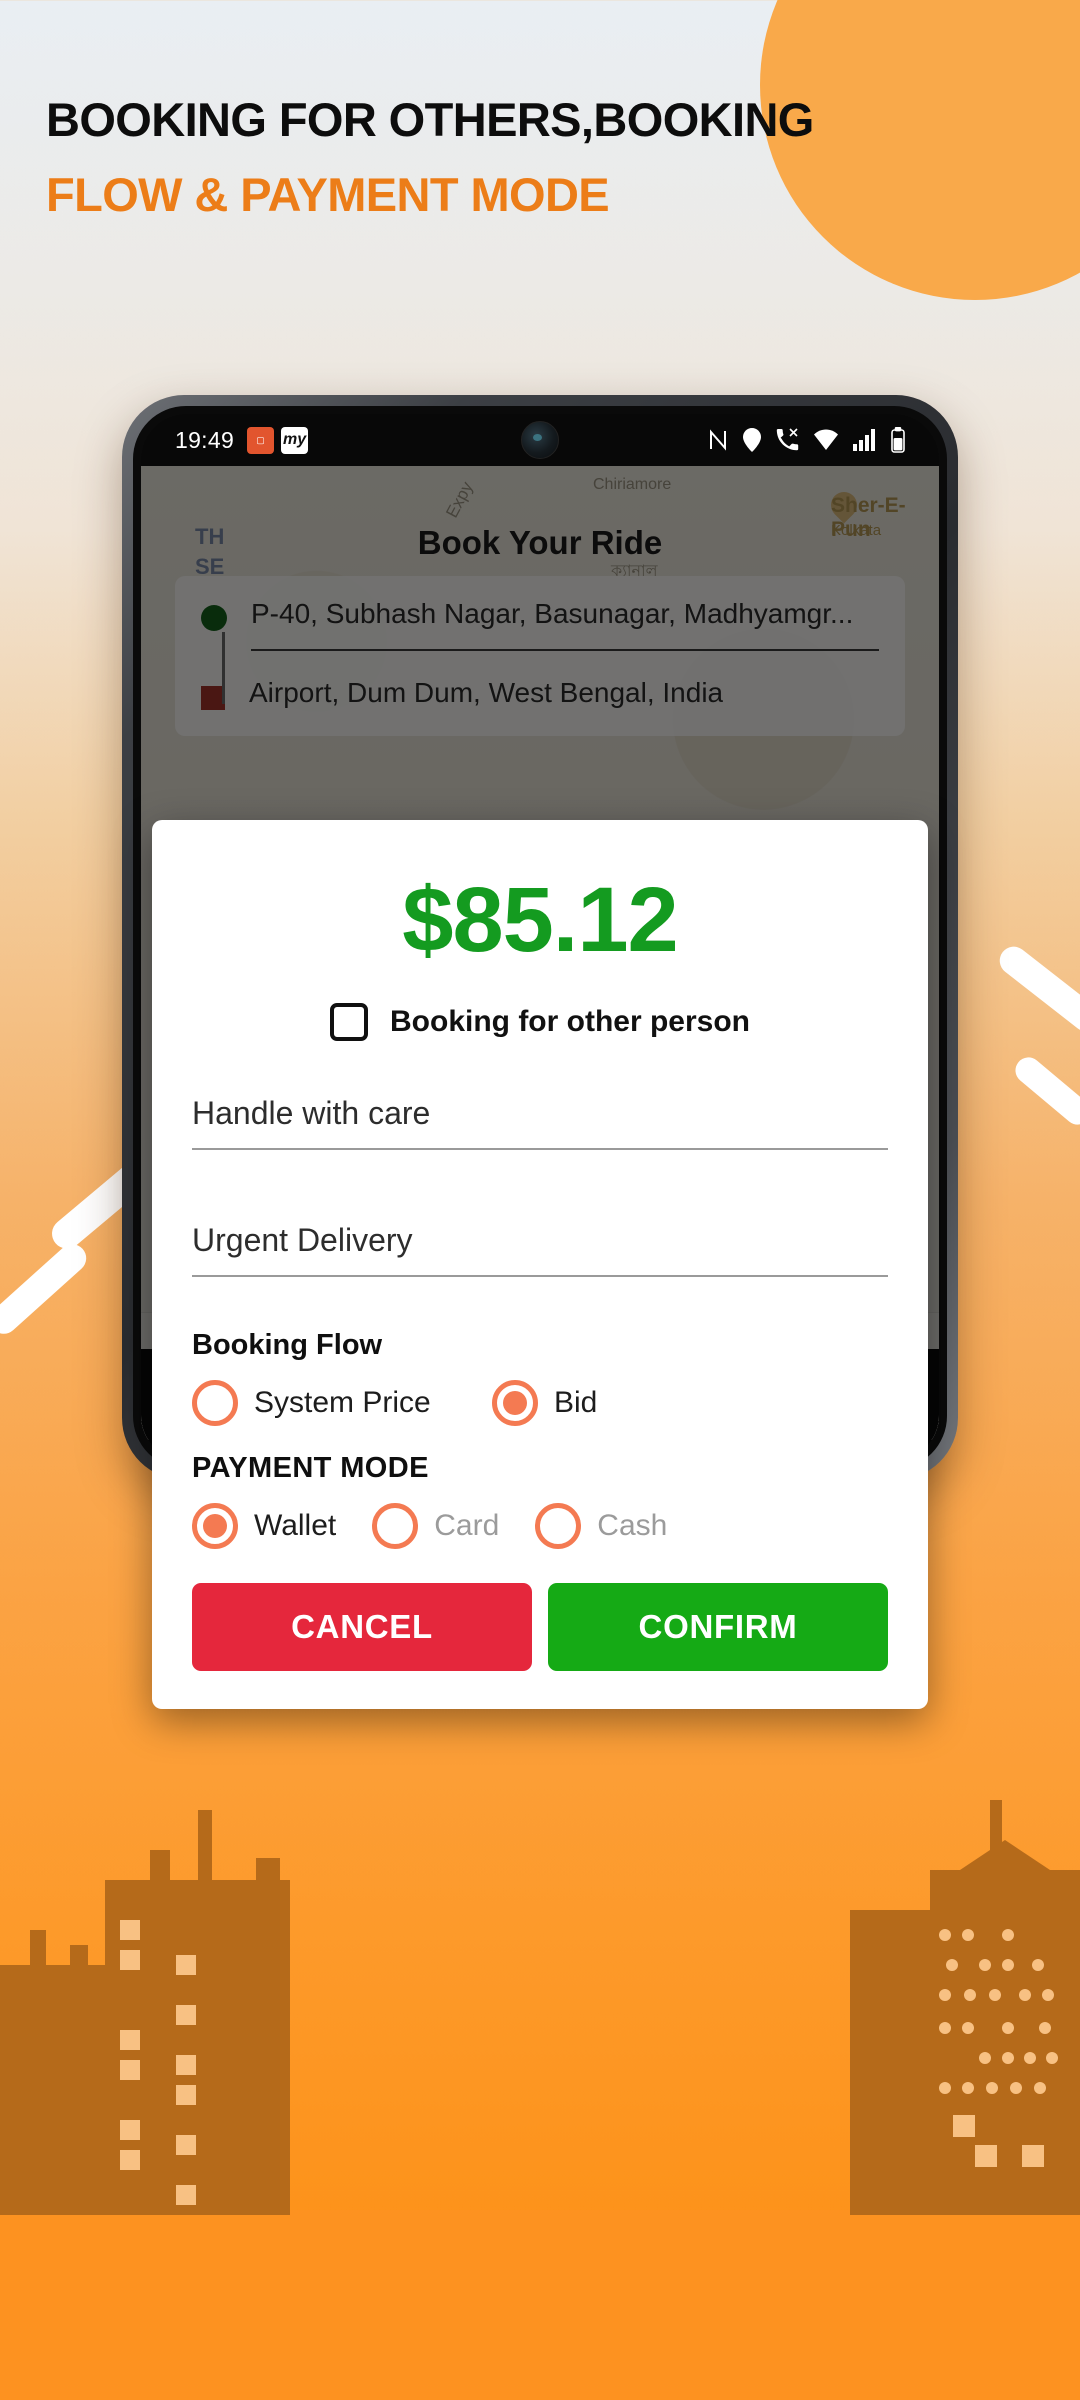 The height and width of the screenshot is (2400, 1080). I want to click on location-icon, so click(752, 440).